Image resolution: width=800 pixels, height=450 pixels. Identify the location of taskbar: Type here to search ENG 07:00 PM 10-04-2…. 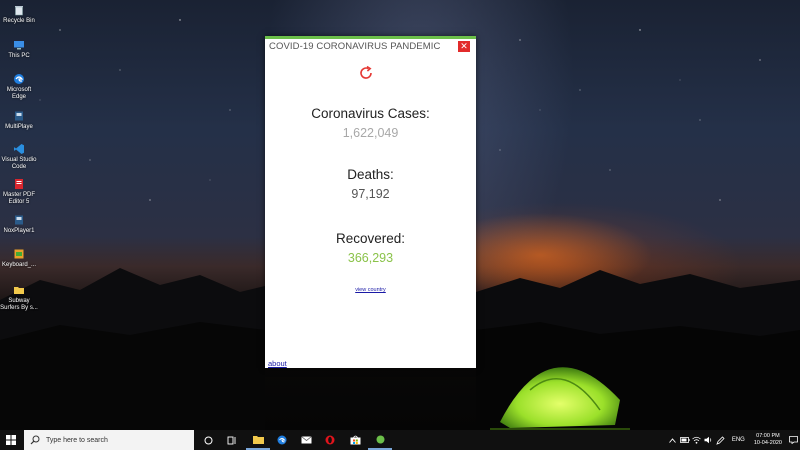
(400, 440).